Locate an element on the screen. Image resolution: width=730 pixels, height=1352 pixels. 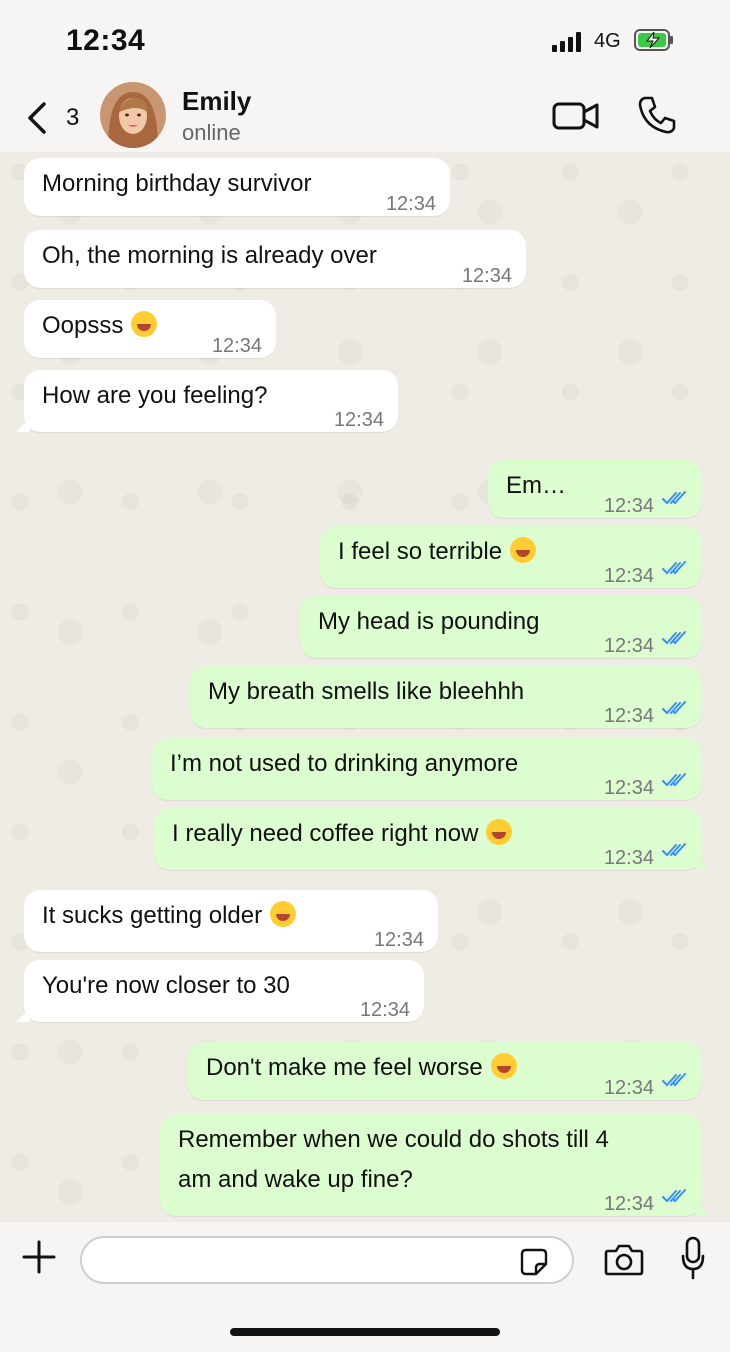
status-time: 12:34 is located at coordinates (106, 40).